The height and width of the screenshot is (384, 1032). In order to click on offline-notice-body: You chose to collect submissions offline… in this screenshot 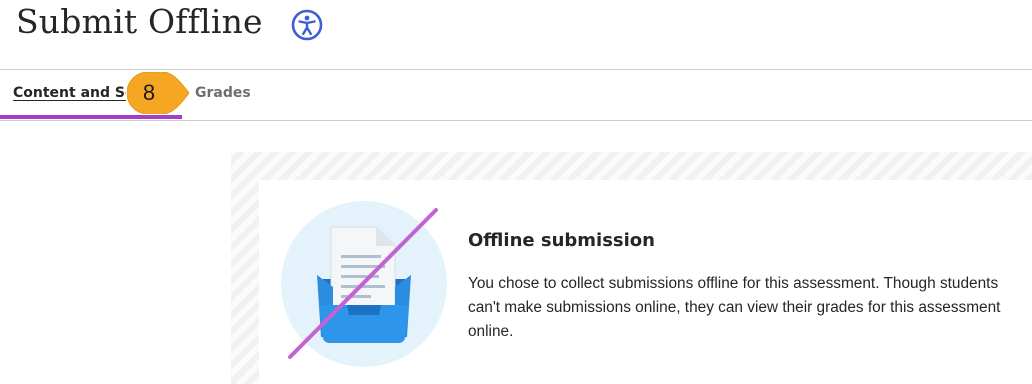, I will do `click(734, 307)`.